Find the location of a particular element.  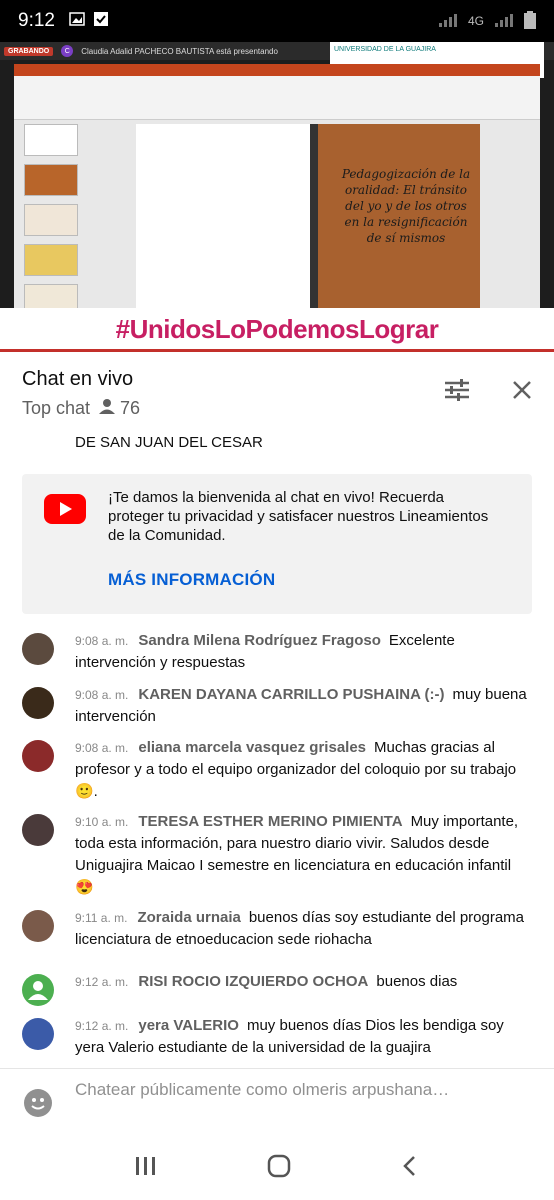

close-icon is located at coordinates (522, 392).